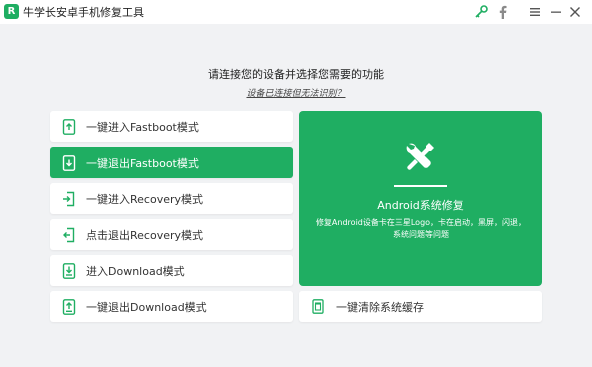  I want to click on device-not-recognized-link-wrap: 设备已连接但无法识别？, so click(296, 92).